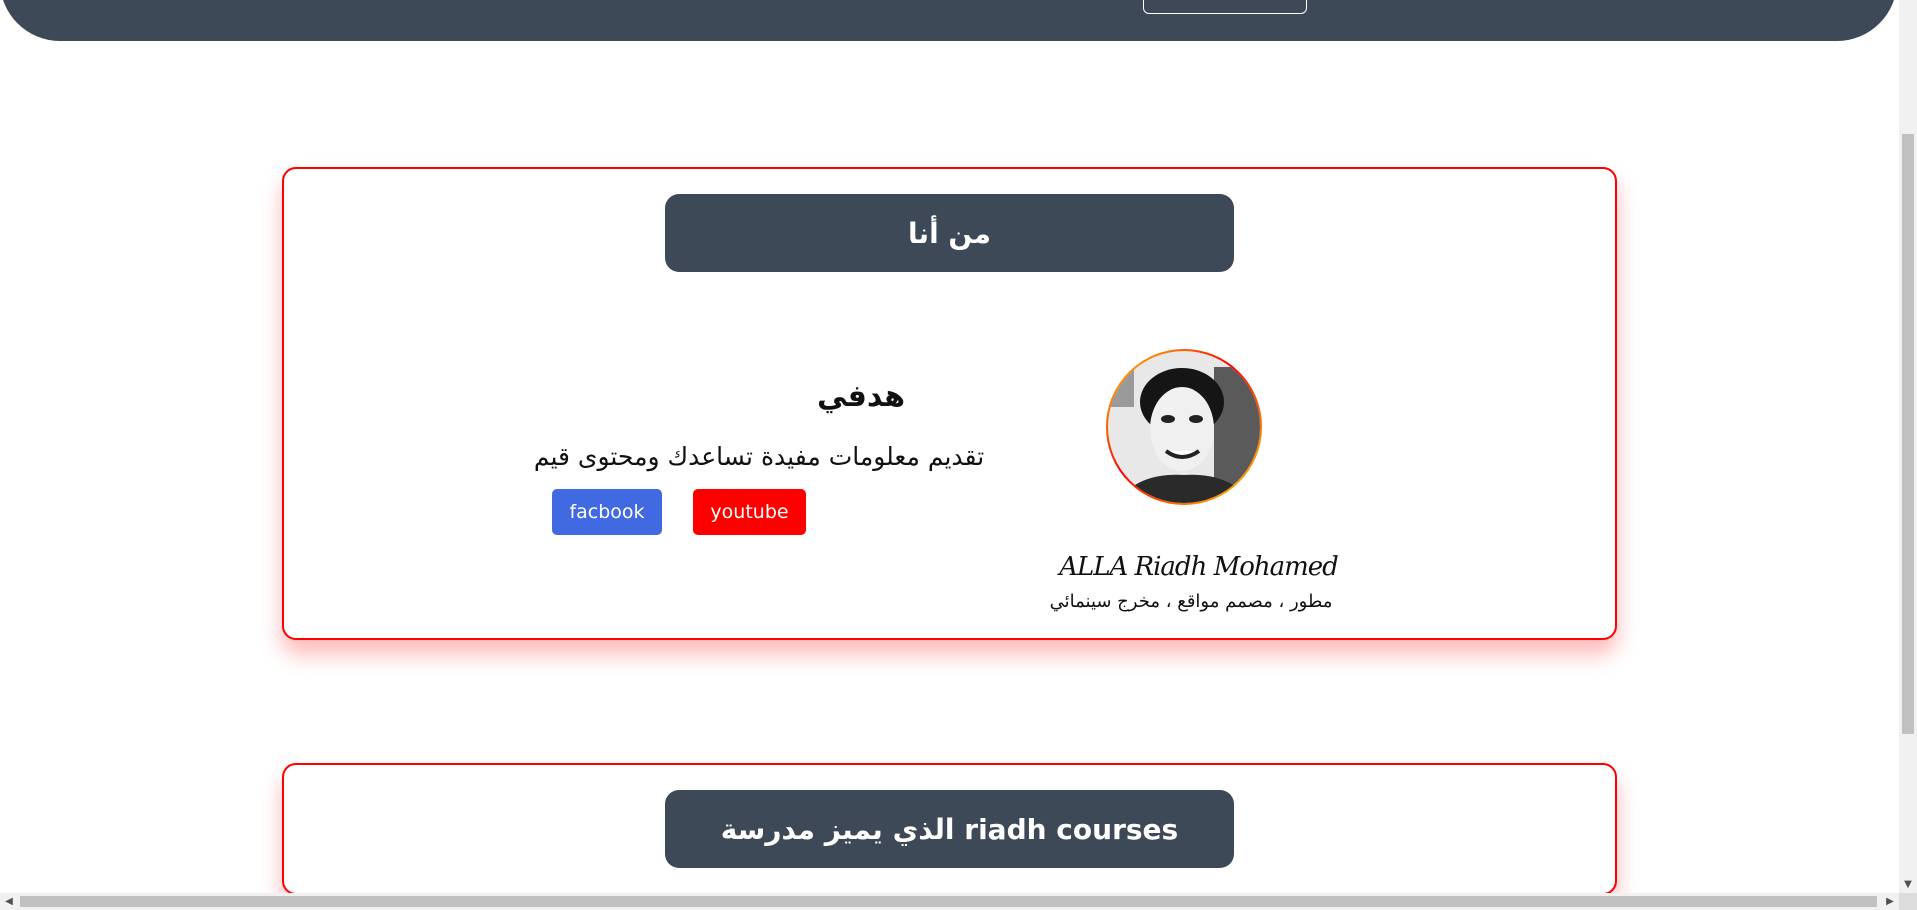  I want to click on vertical-scroll-thumb, so click(1908, 434).